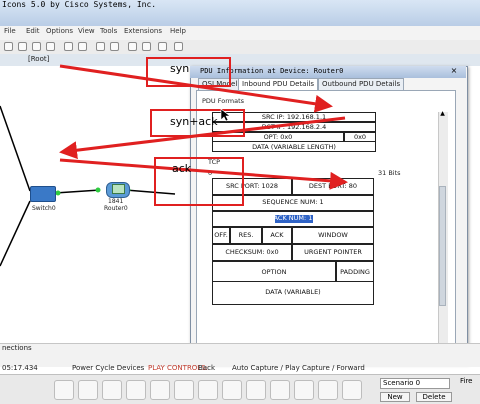 The height and width of the screenshot is (404, 480). Describe the element at coordinates (180, 68) in the screenshot. I see `syn-annotation: syn` at that location.